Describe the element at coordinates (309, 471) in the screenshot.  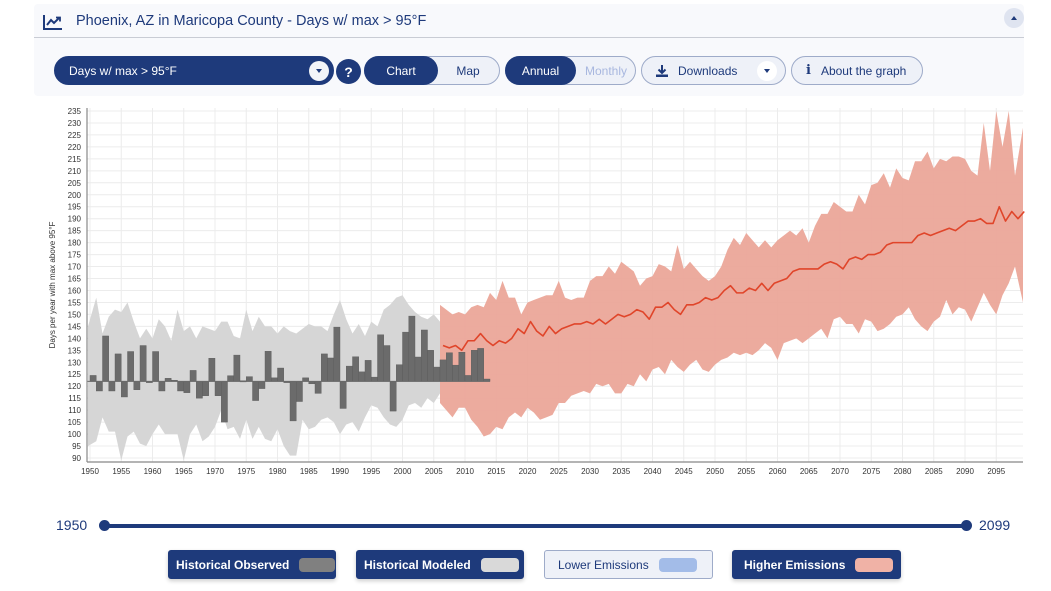
I see `x-tick-label: 1985` at that location.